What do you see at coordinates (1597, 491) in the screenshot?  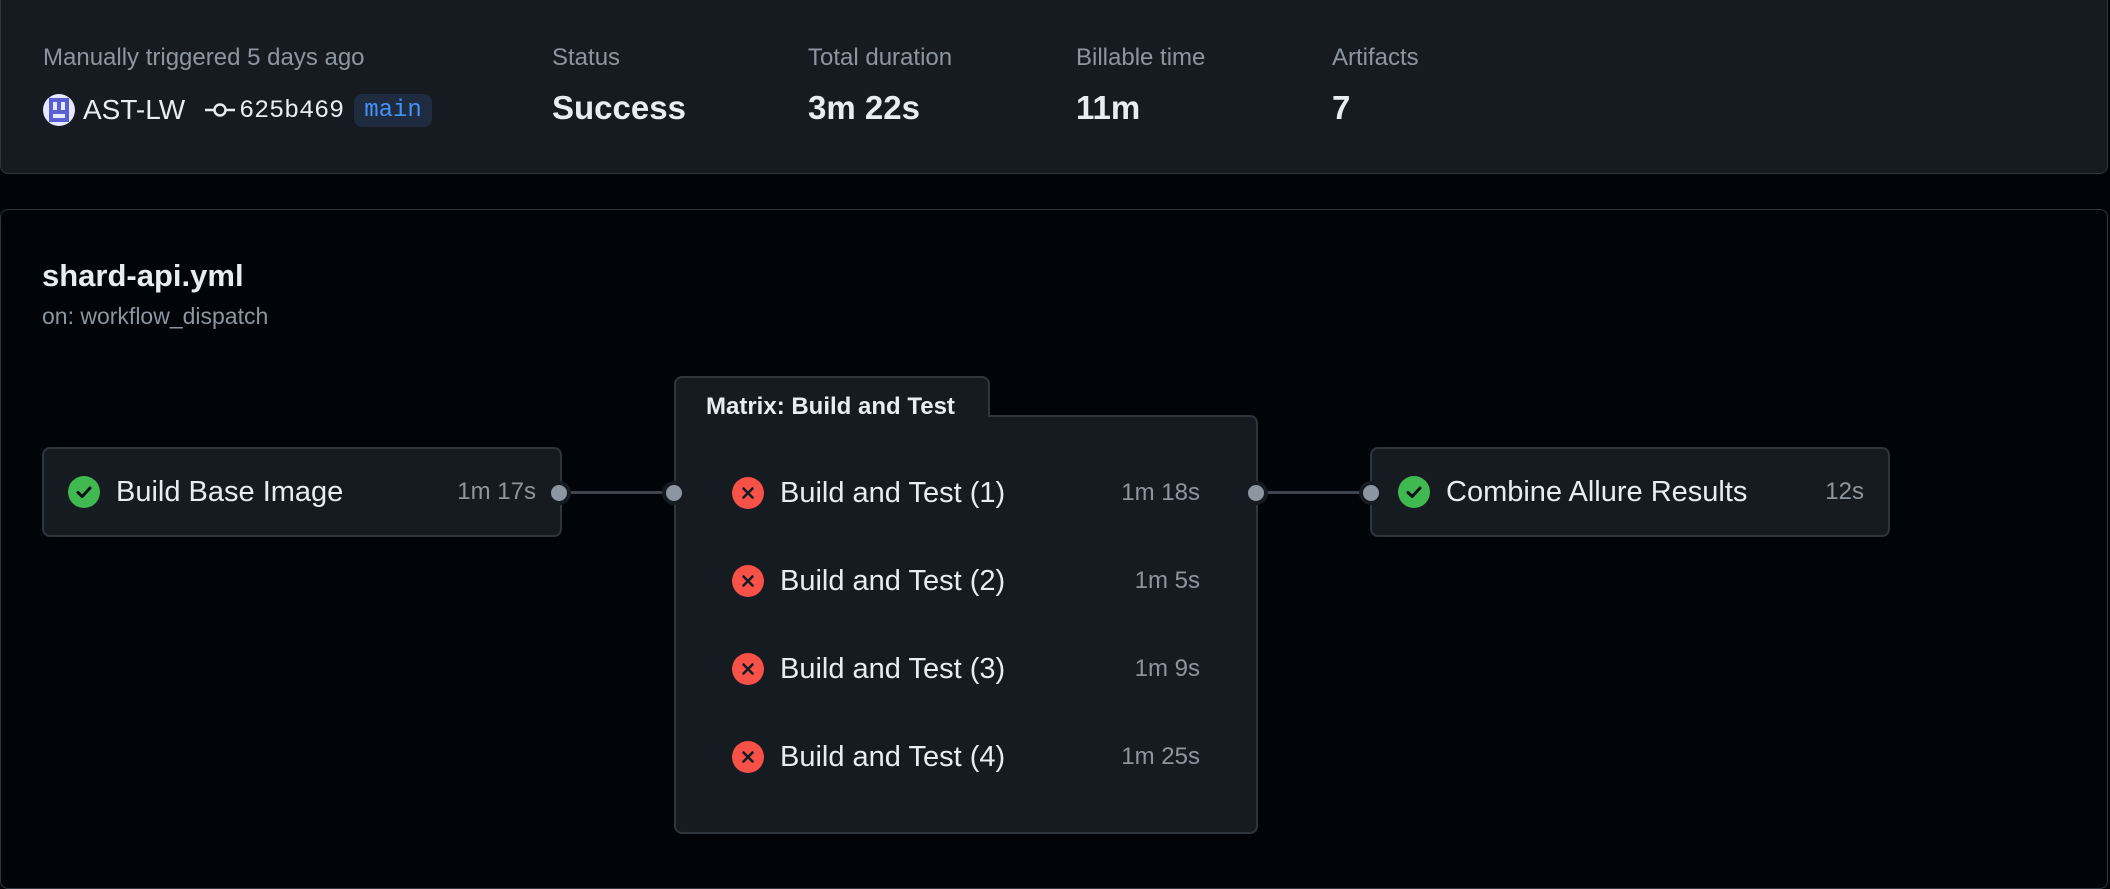 I see `job-name: Combine Allure Results` at bounding box center [1597, 491].